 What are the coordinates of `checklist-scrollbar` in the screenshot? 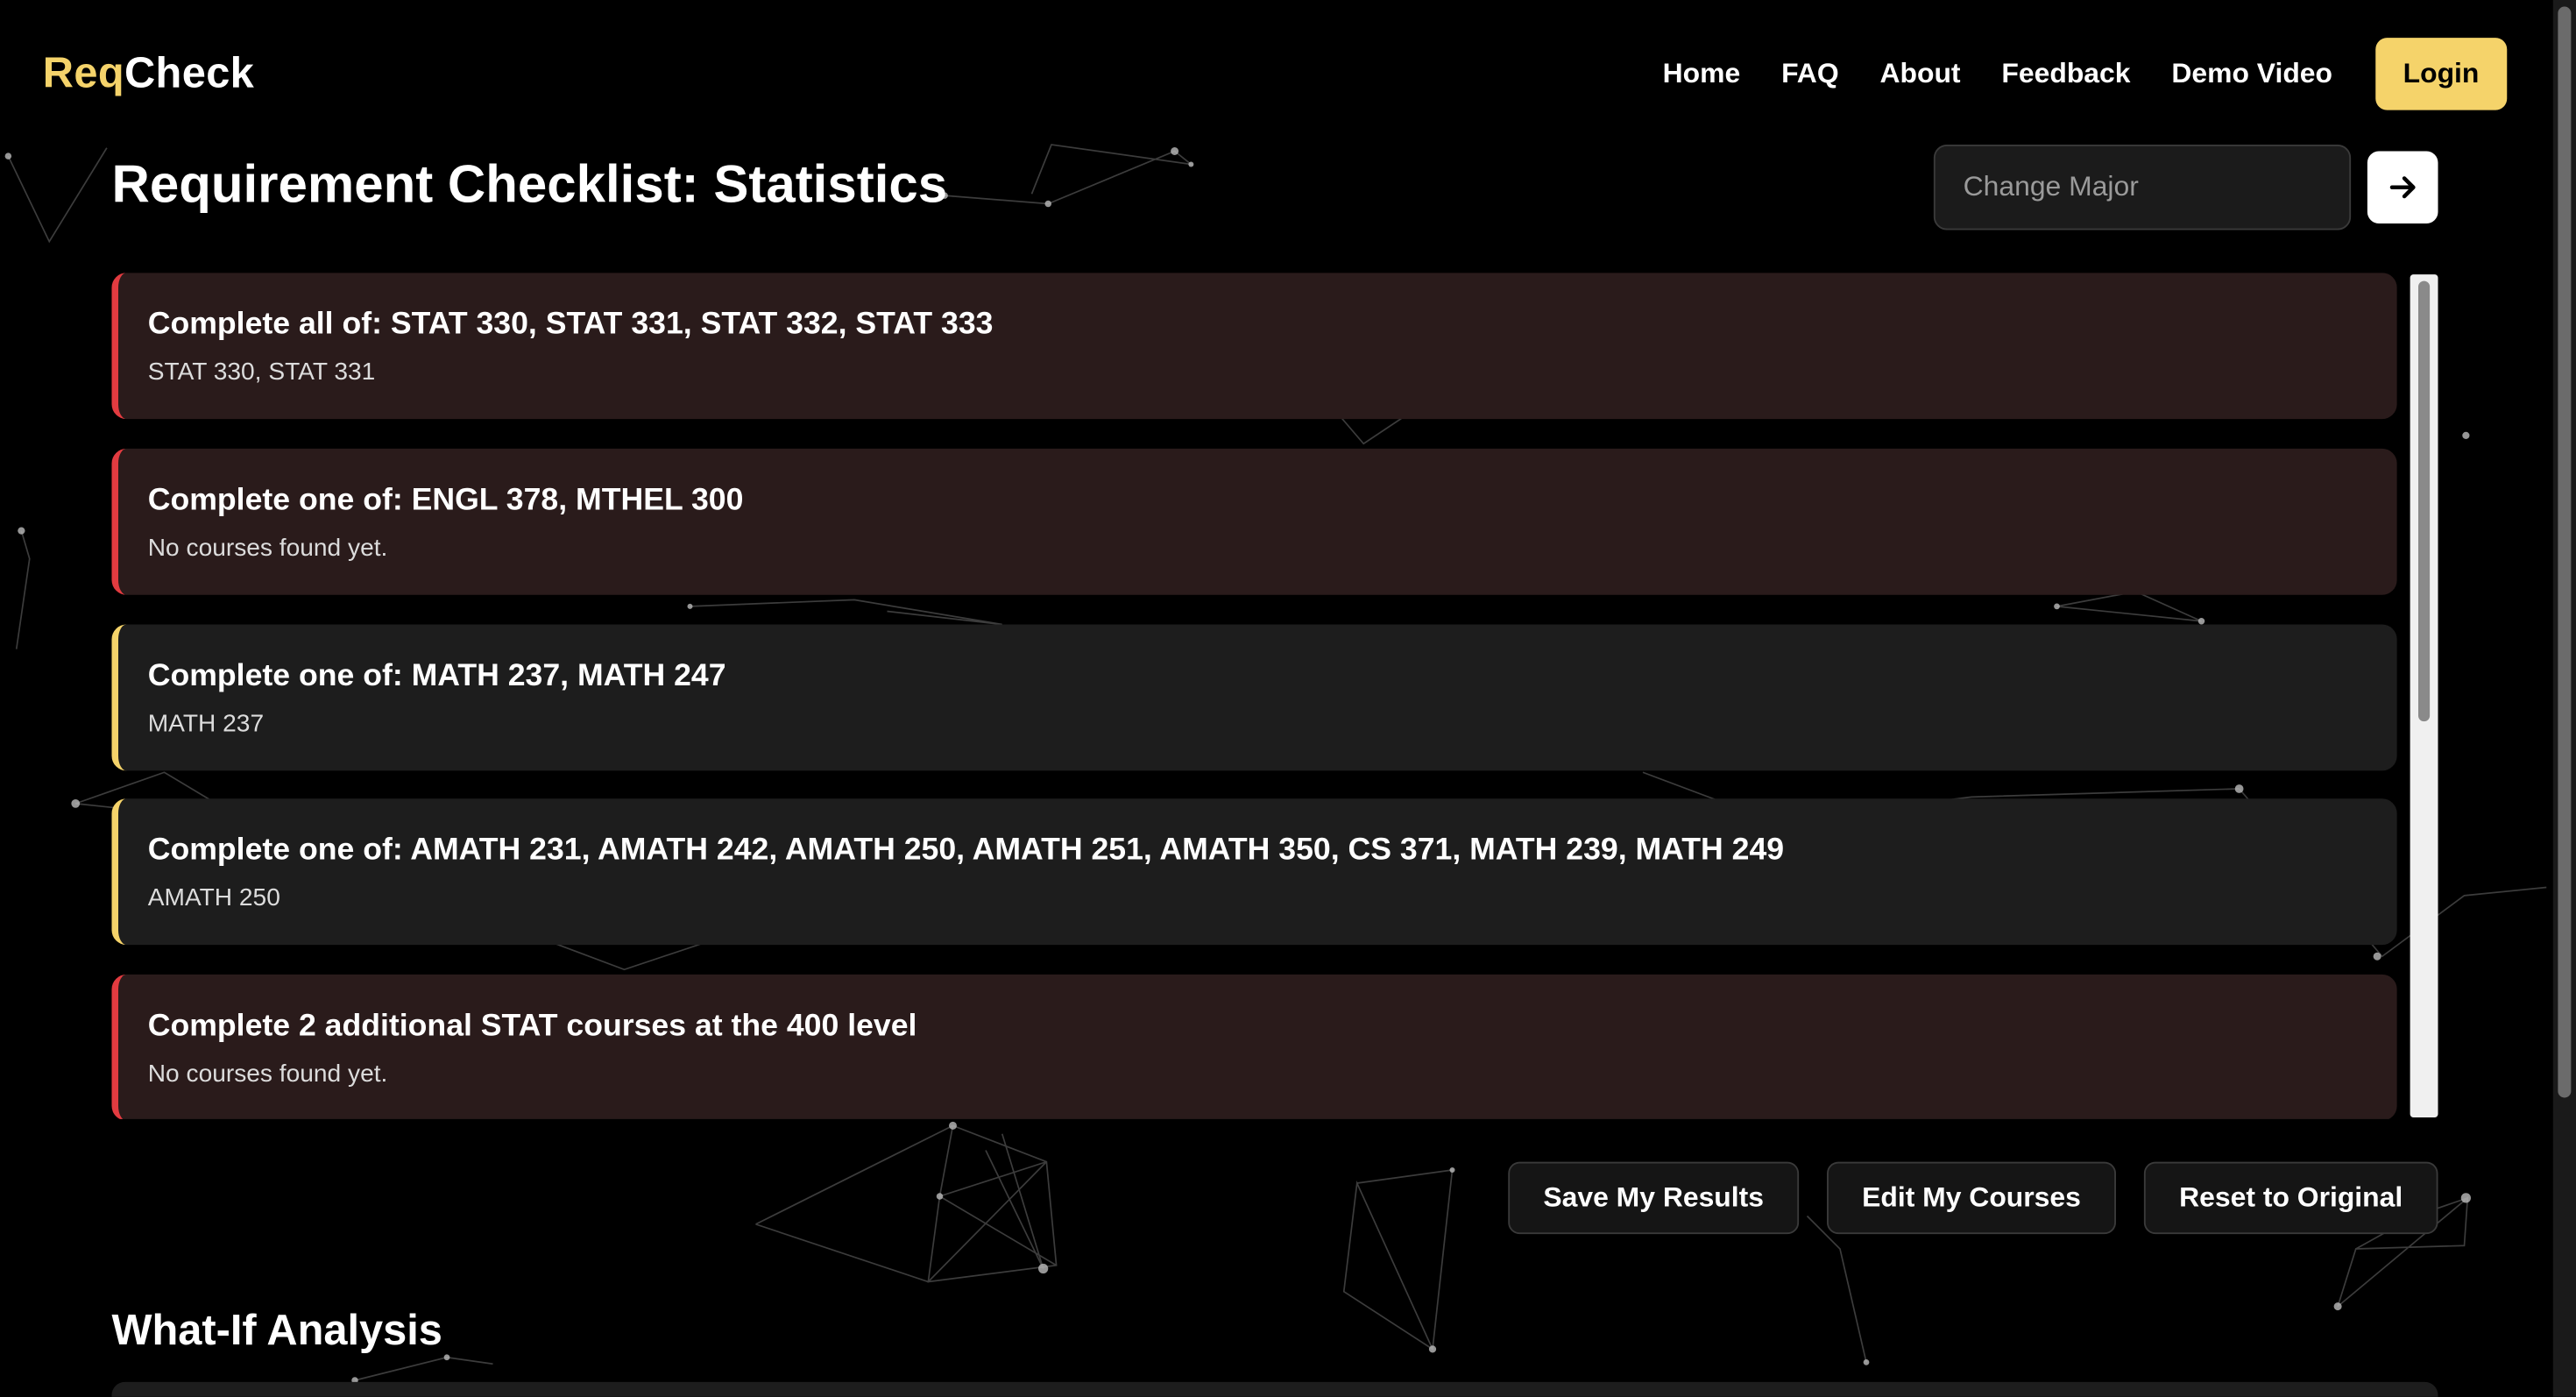 It's located at (2424, 696).